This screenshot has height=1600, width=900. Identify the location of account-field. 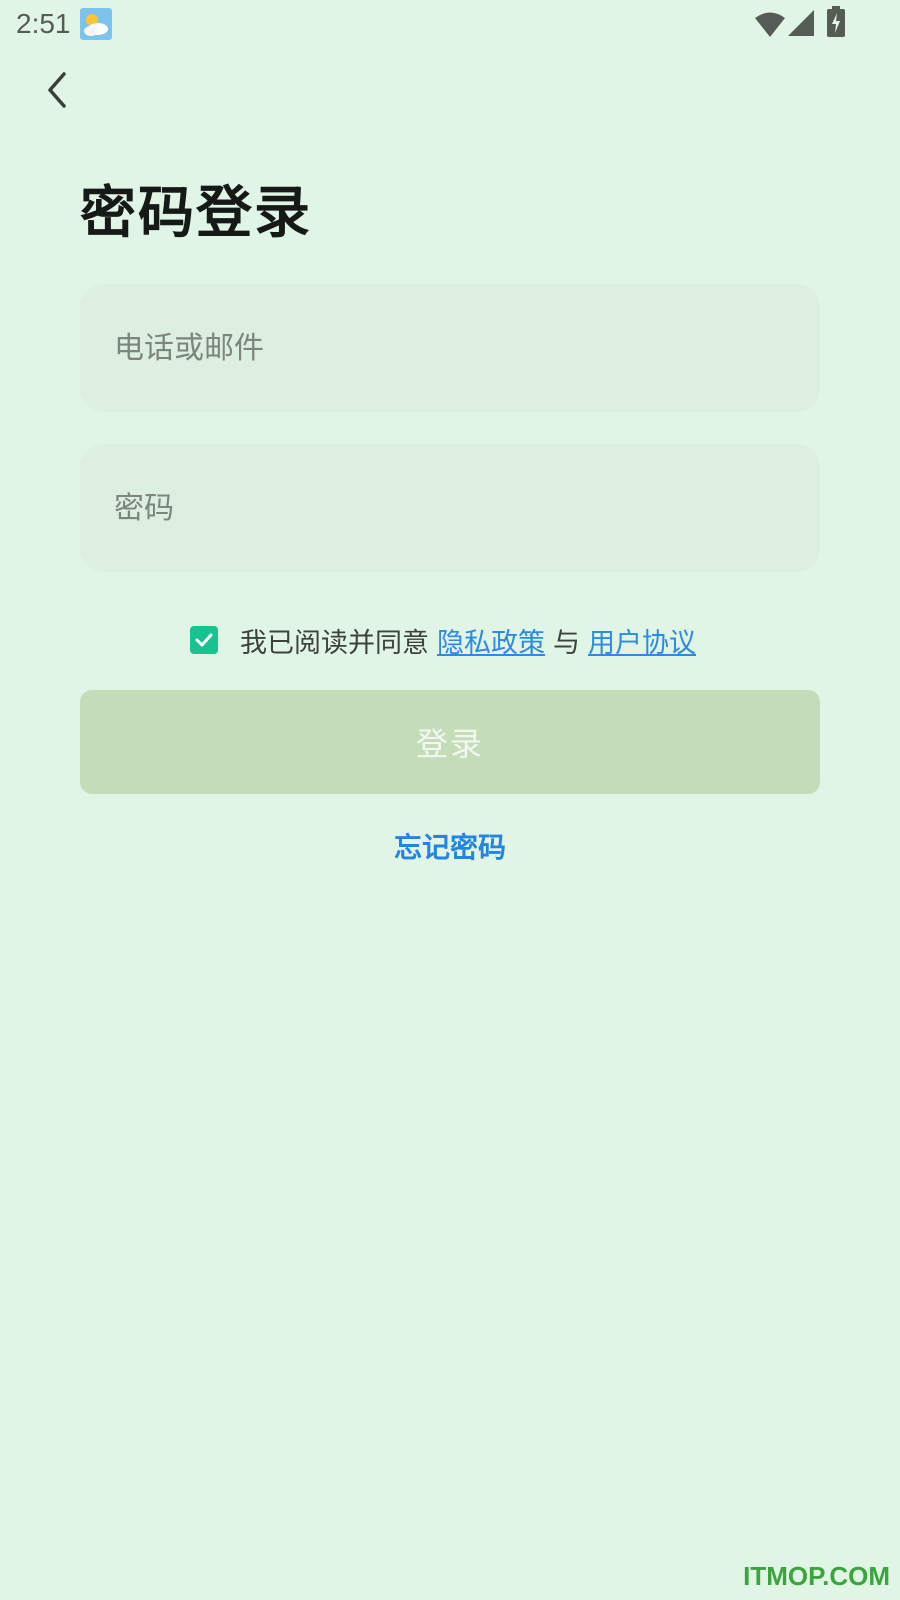
(450, 348).